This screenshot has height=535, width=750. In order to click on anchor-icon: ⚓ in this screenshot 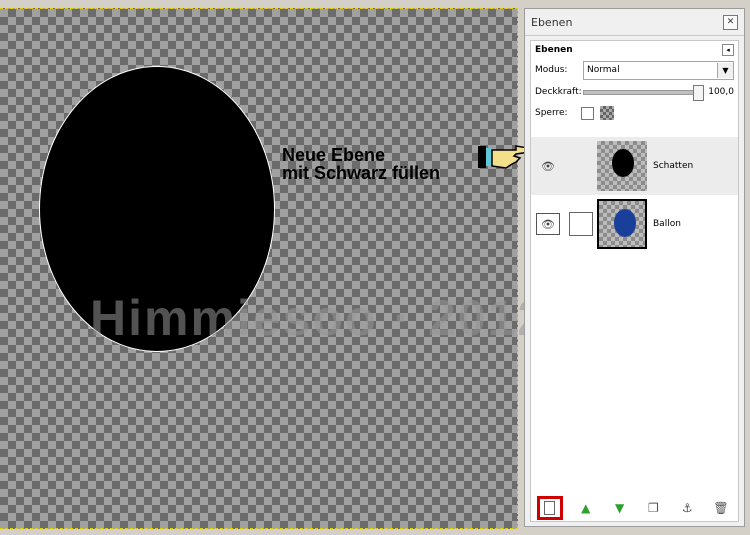, I will do `click(687, 508)`.